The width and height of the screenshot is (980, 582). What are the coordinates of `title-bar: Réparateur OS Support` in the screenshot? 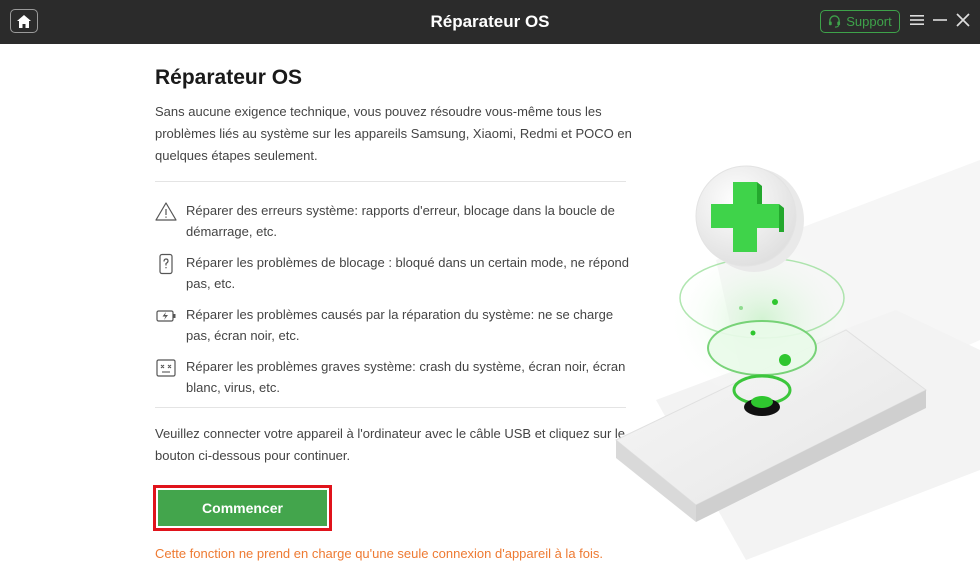 It's located at (490, 22).